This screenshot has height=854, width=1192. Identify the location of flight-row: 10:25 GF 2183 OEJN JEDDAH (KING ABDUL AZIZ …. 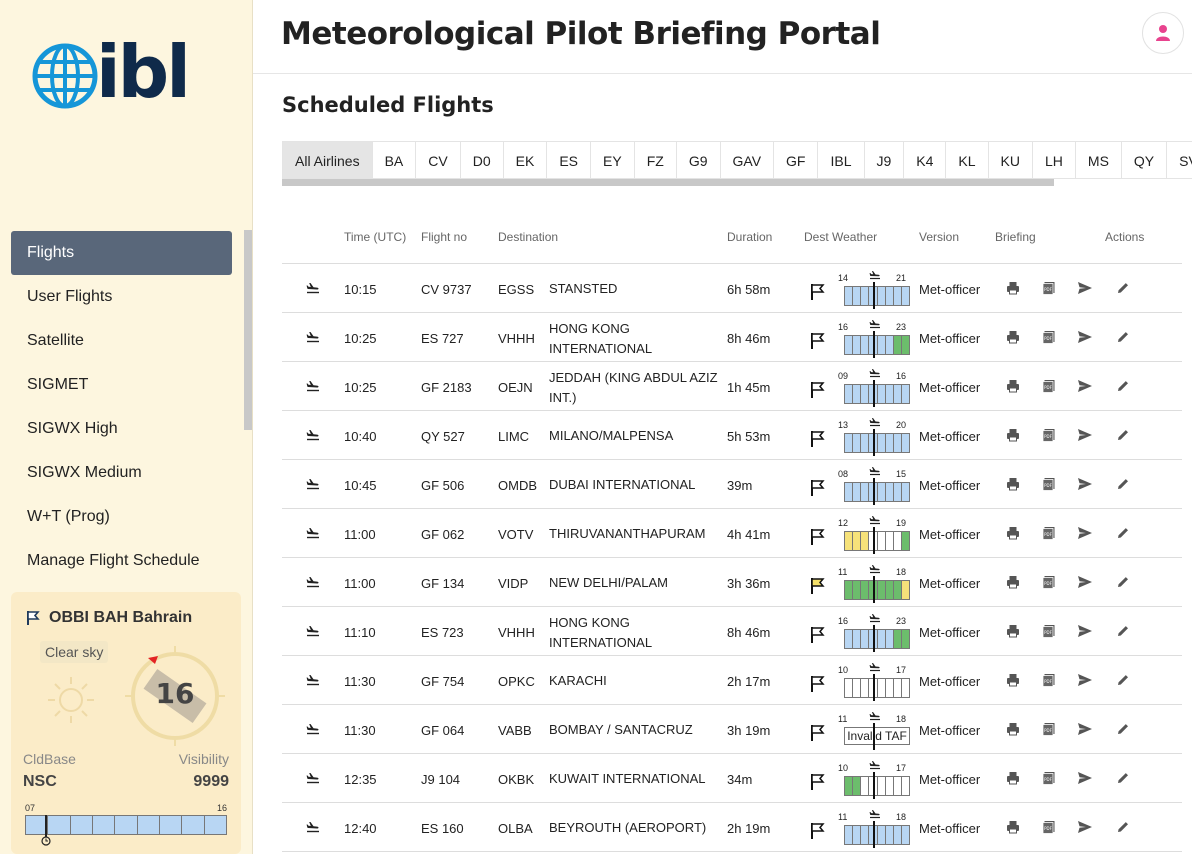
(732, 386).